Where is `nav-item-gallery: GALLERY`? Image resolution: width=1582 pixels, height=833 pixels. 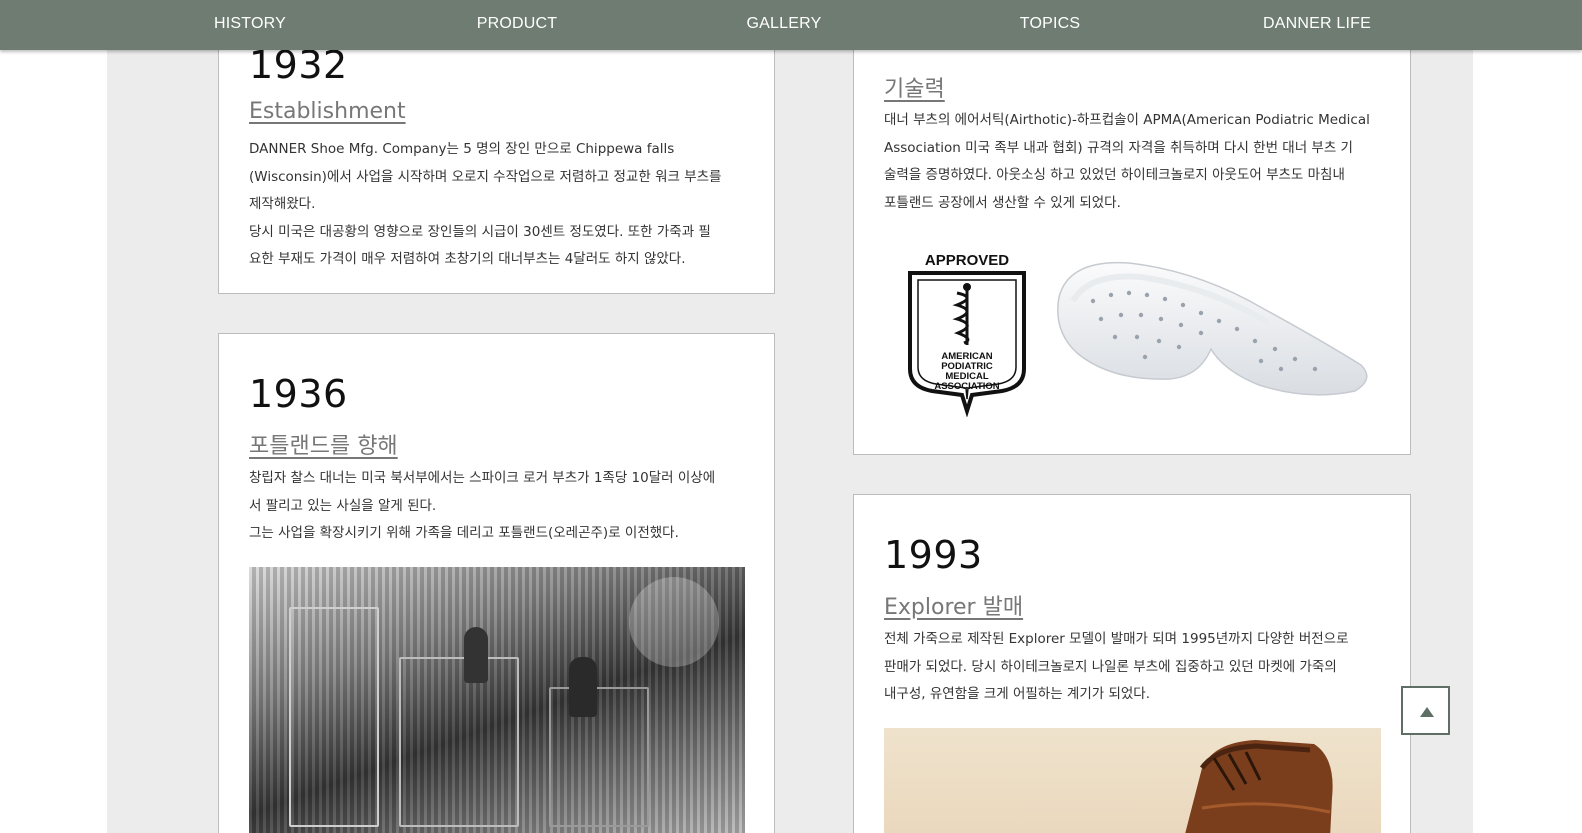 nav-item-gallery: GALLERY is located at coordinates (784, 24).